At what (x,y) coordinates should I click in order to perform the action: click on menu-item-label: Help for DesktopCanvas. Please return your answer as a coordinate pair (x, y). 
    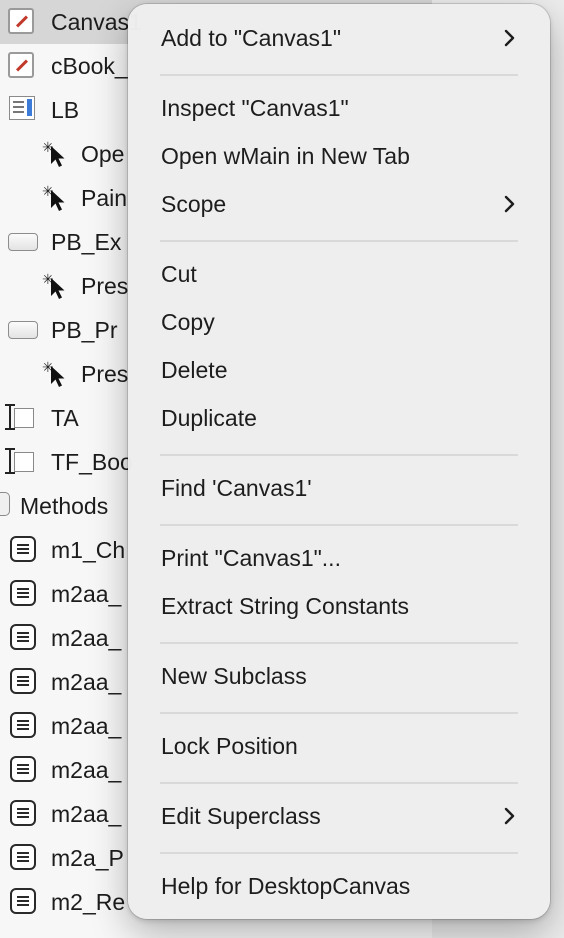
    Looking at the image, I should click on (286, 886).